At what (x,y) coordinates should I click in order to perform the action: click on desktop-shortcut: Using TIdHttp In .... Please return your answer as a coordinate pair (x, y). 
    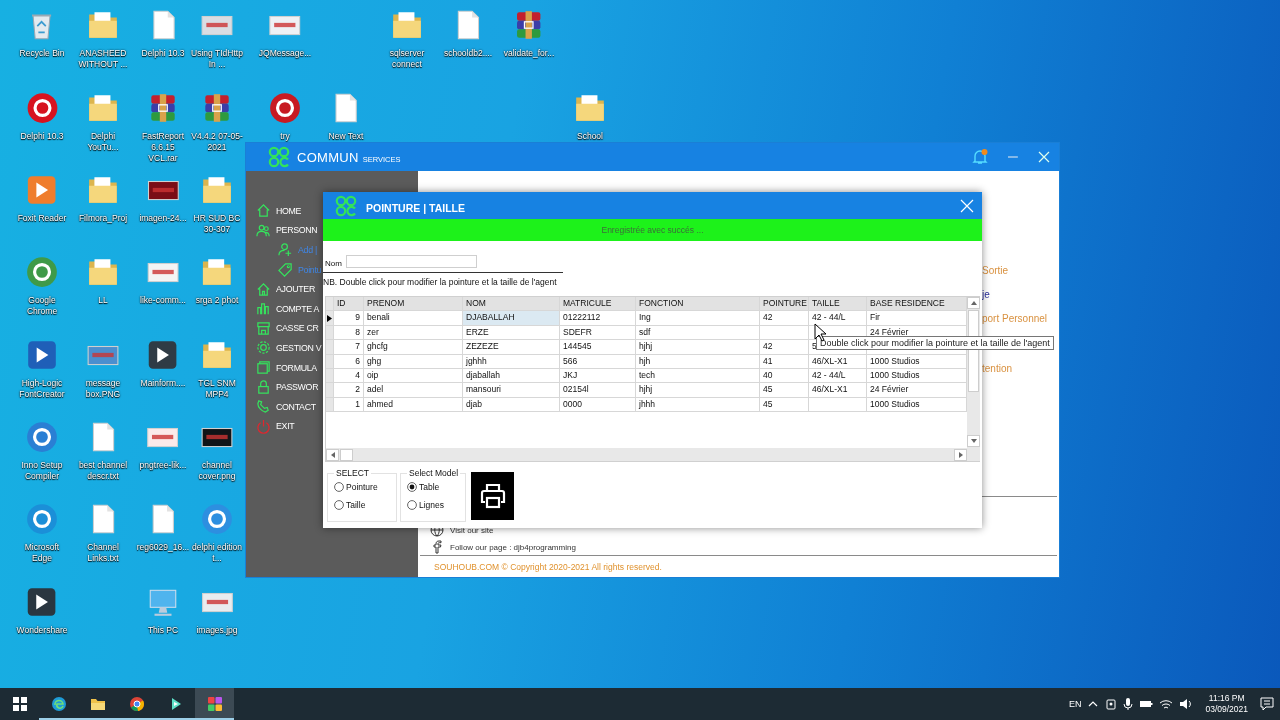
    Looking at the image, I should click on (217, 39).